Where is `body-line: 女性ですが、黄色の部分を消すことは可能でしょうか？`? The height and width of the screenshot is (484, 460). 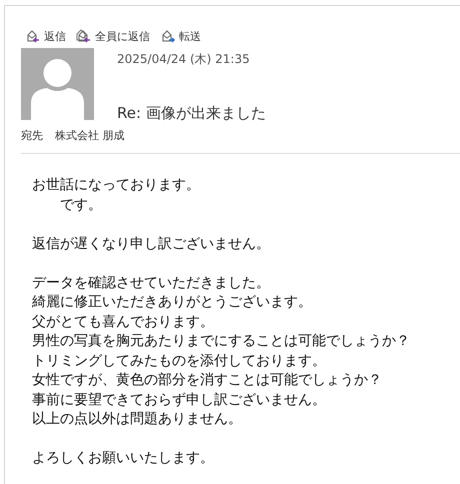
body-line: 女性ですが、黄色の部分を消すことは可能でしょうか？ is located at coordinates (207, 380).